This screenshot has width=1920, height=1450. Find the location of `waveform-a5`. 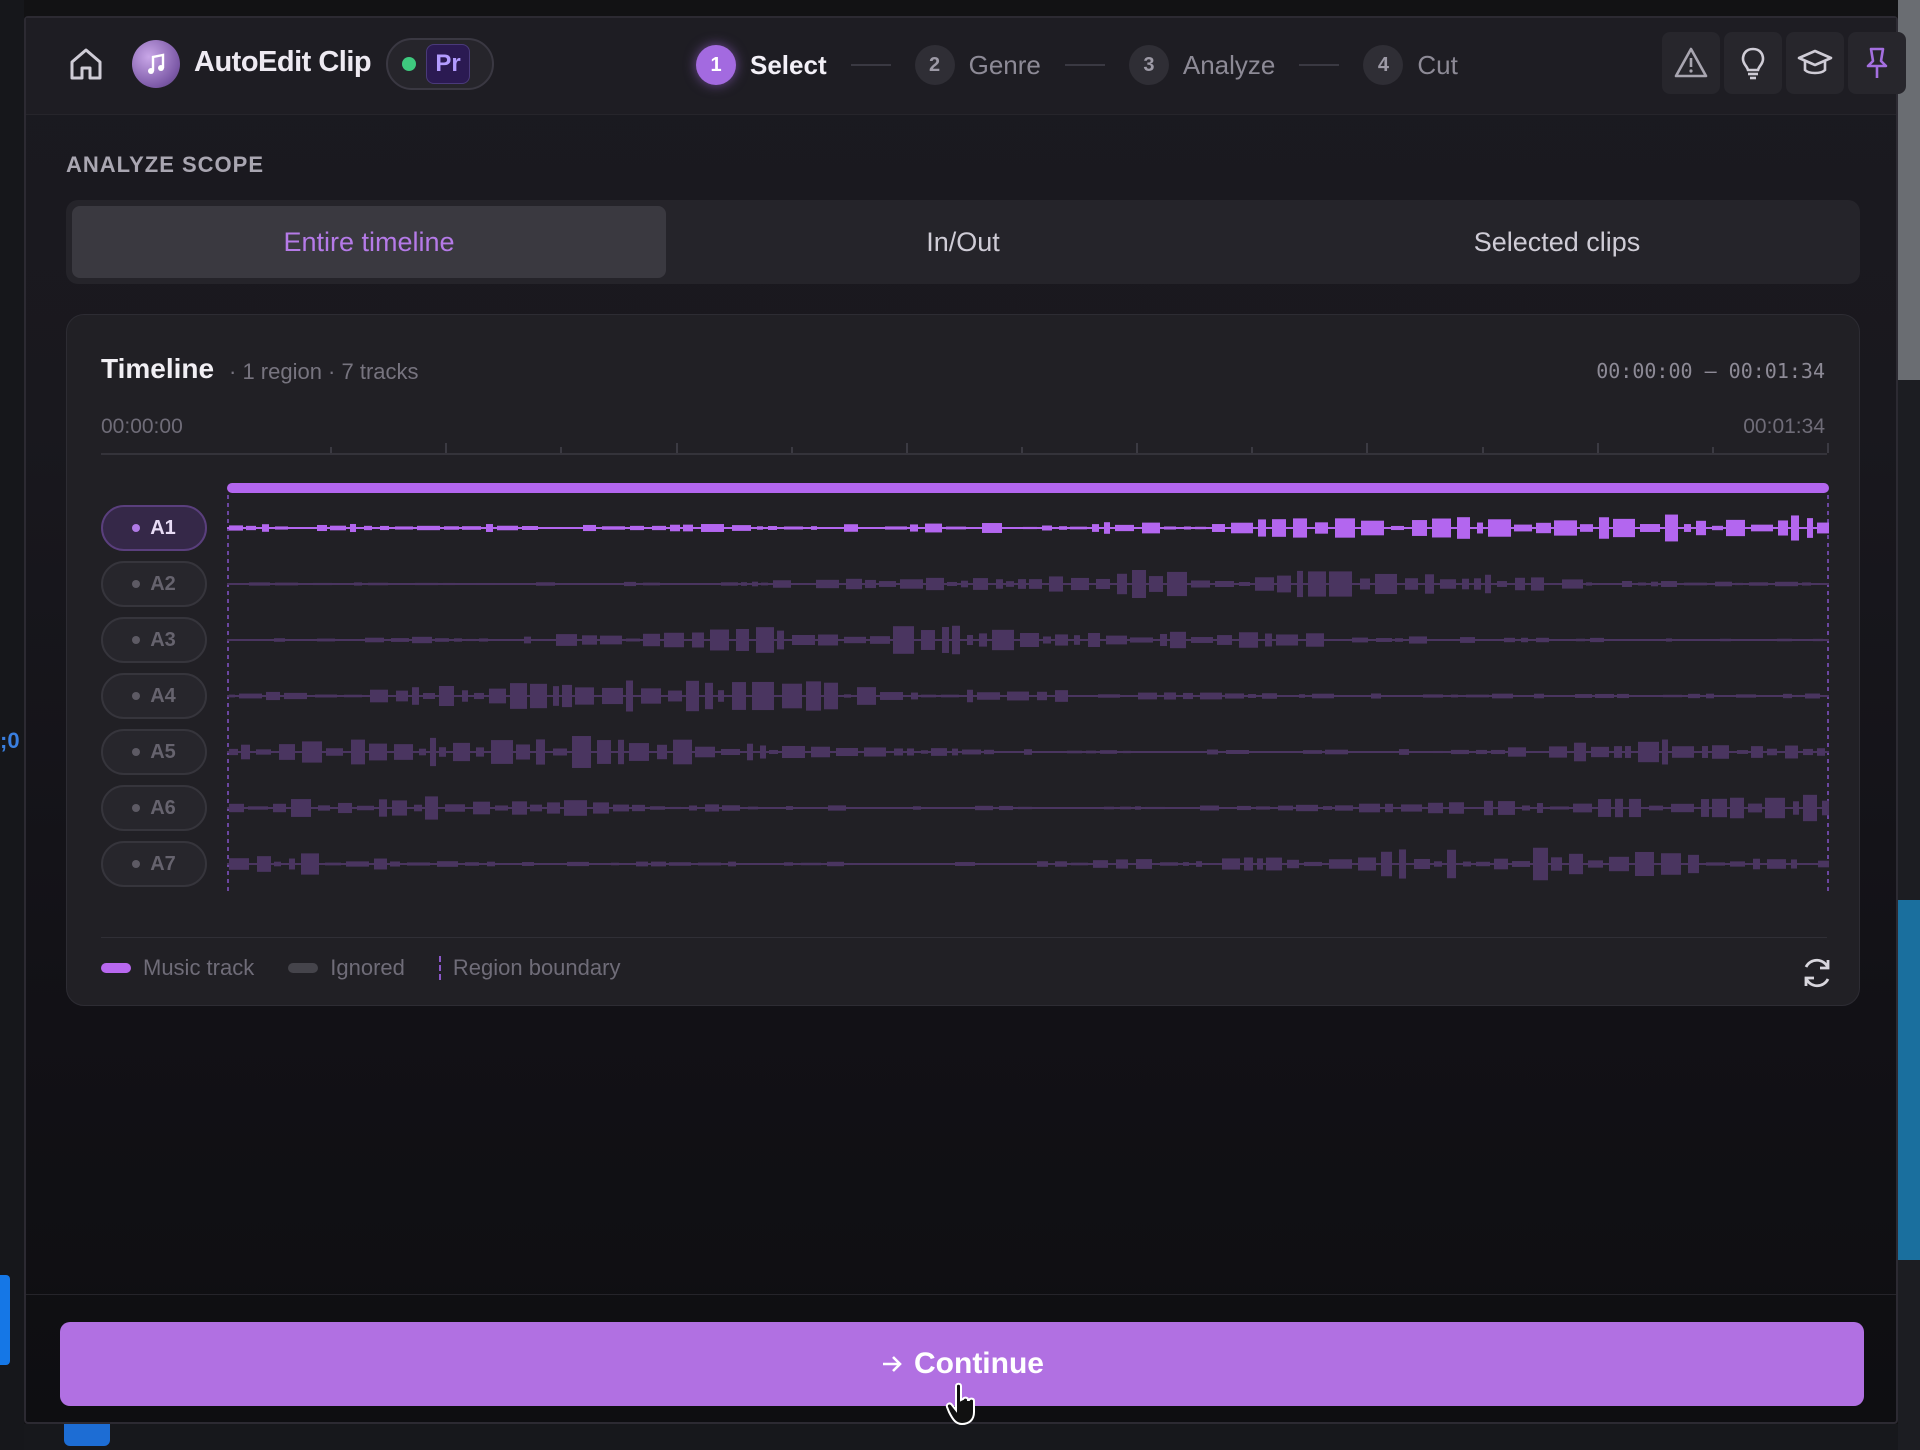

waveform-a5 is located at coordinates (1028, 752).